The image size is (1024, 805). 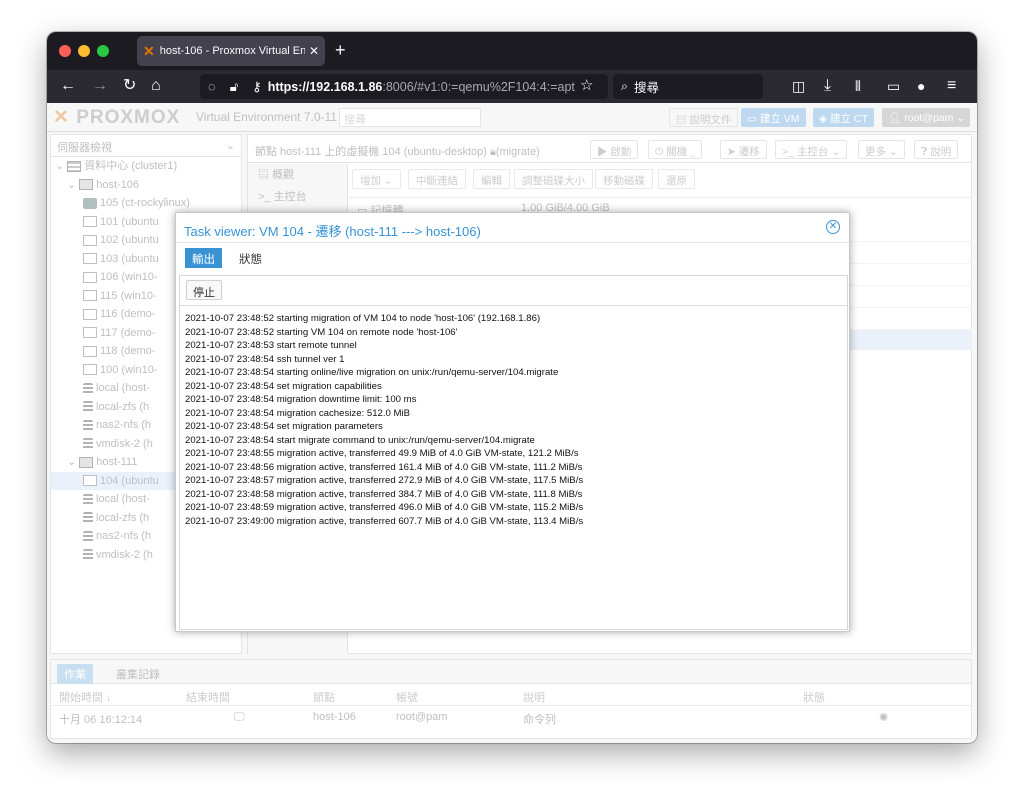 I want to click on pocket-icon: ◫, so click(x=798, y=86).